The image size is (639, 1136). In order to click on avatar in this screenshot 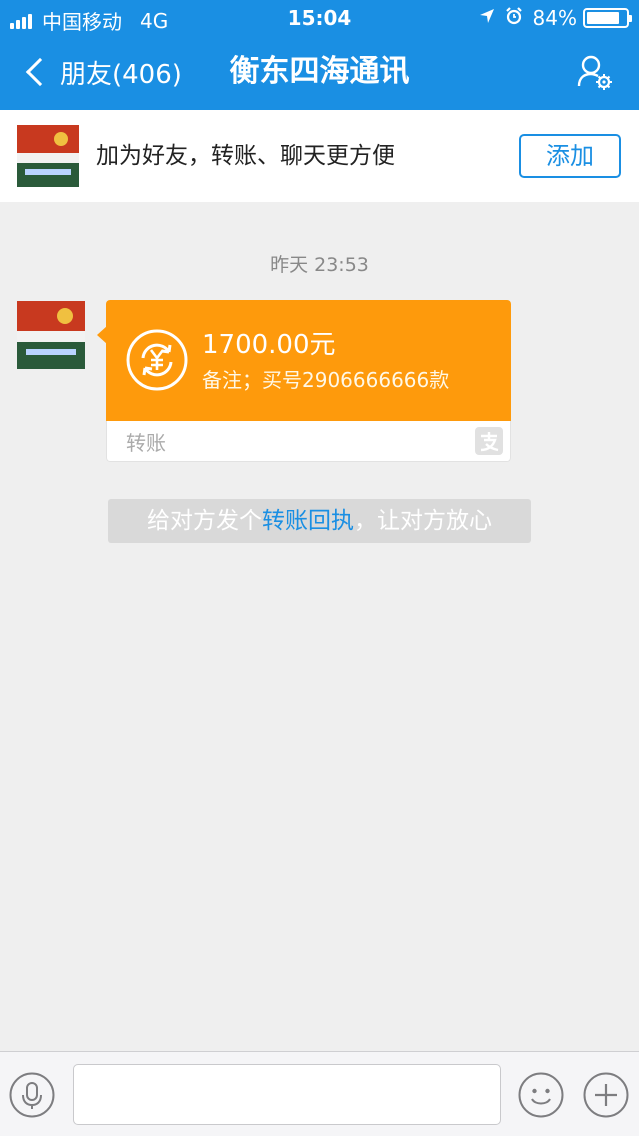, I will do `click(48, 156)`.